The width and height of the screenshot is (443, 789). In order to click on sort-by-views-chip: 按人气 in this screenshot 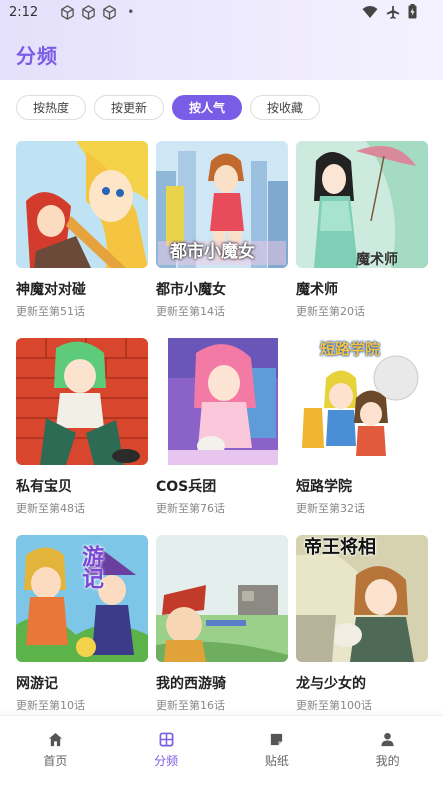, I will do `click(207, 107)`.